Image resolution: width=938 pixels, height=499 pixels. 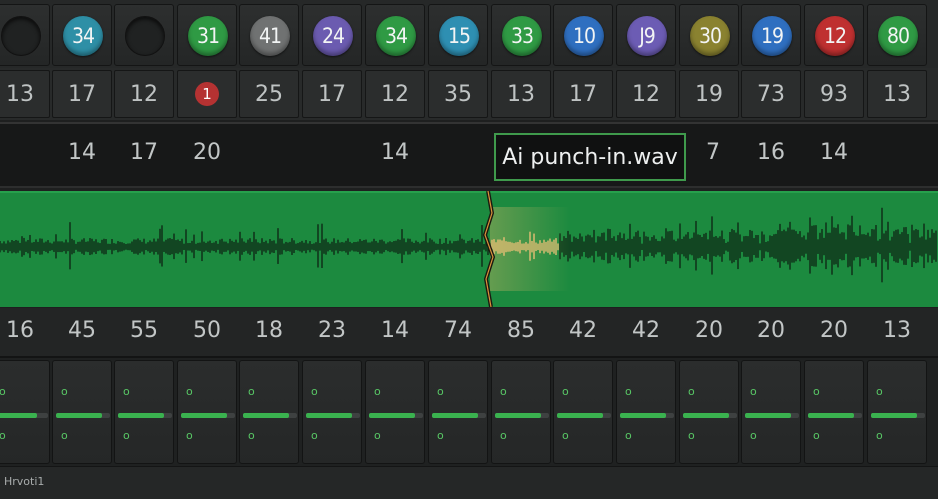 What do you see at coordinates (458, 94) in the screenshot?
I see `track-value: 35` at bounding box center [458, 94].